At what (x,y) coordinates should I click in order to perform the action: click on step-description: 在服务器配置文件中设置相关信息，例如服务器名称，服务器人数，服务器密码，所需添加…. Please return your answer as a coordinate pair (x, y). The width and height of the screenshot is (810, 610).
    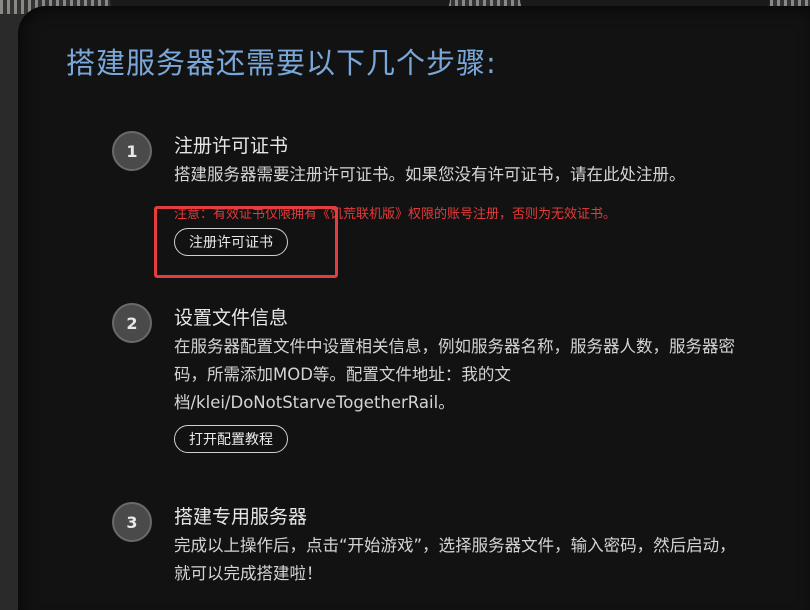
    Looking at the image, I should click on (454, 374).